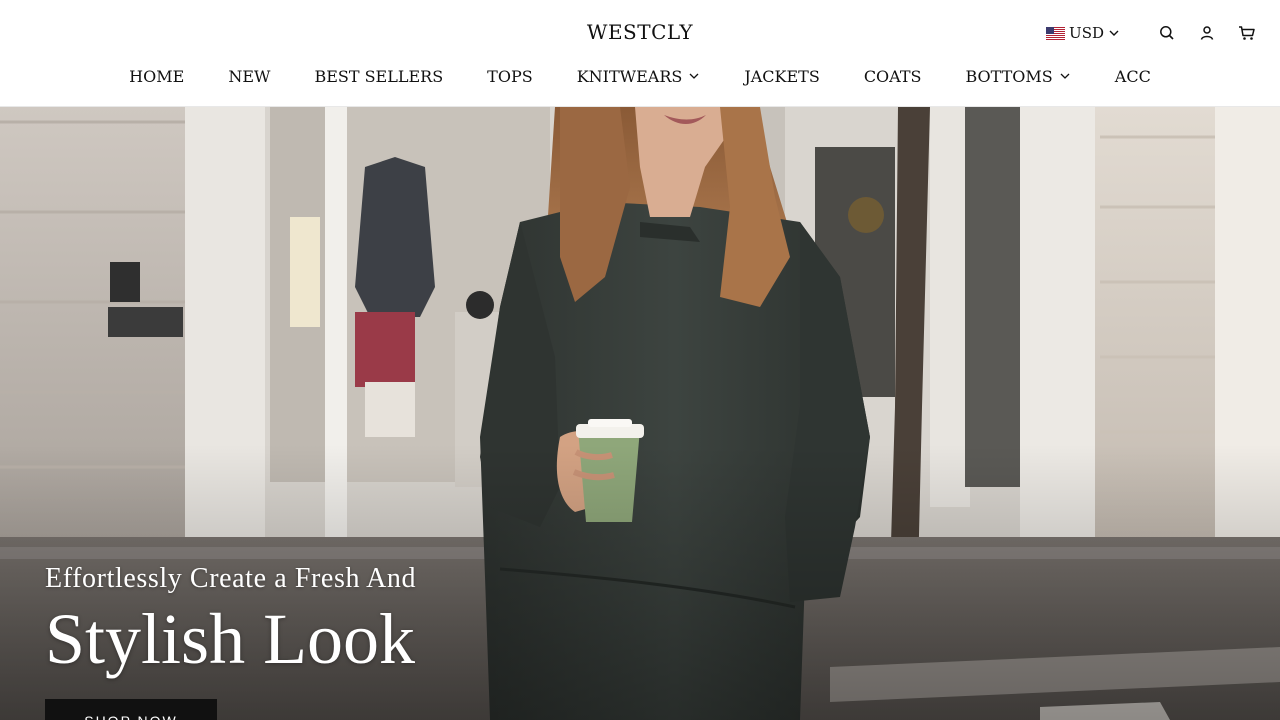 Image resolution: width=1280 pixels, height=720 pixels. I want to click on nav-item-coats: COATS, so click(893, 76).